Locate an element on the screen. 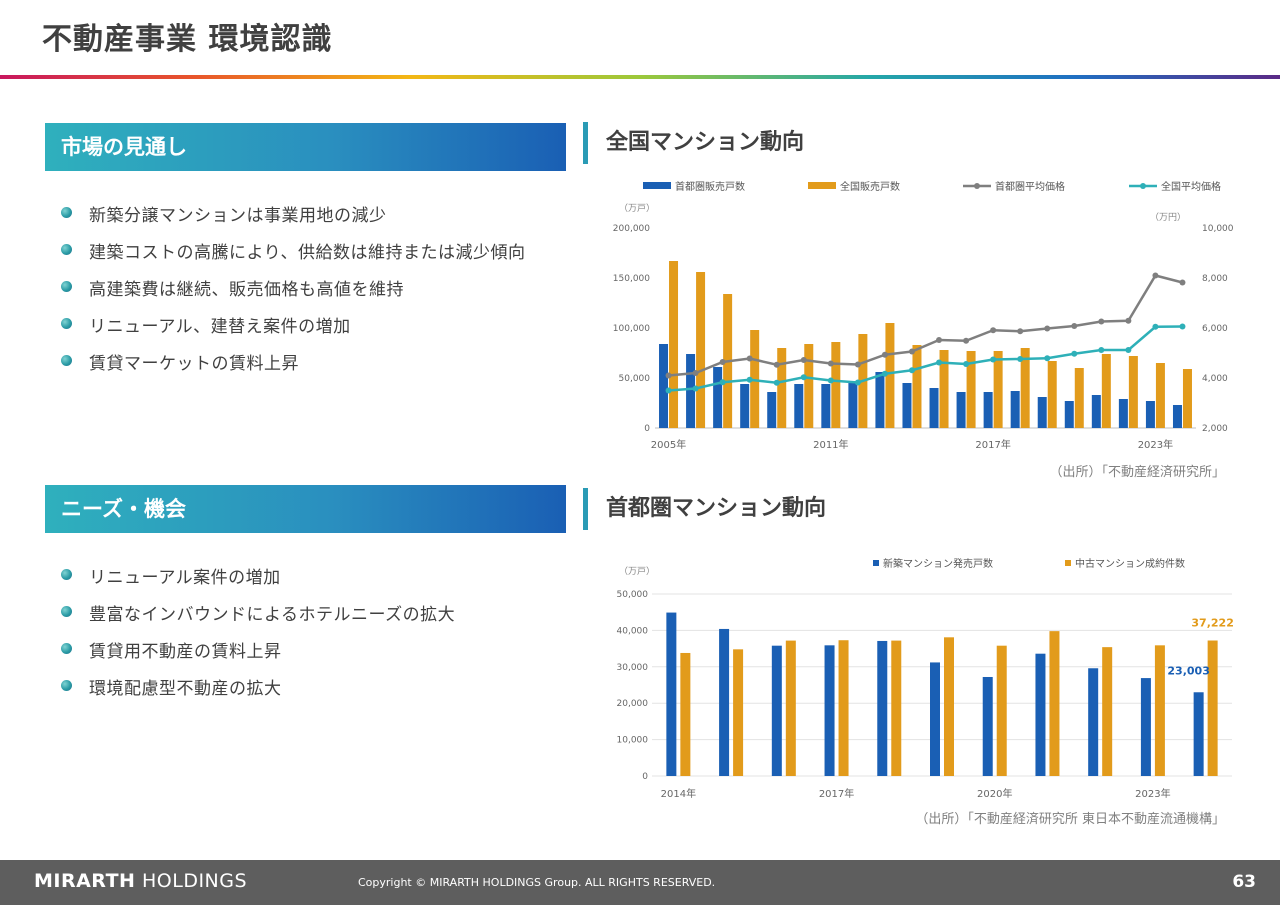 Image resolution: width=1280 pixels, height=905 pixels. list-item: 新築分譲マンションは事業用地の減少 is located at coordinates (292, 219).